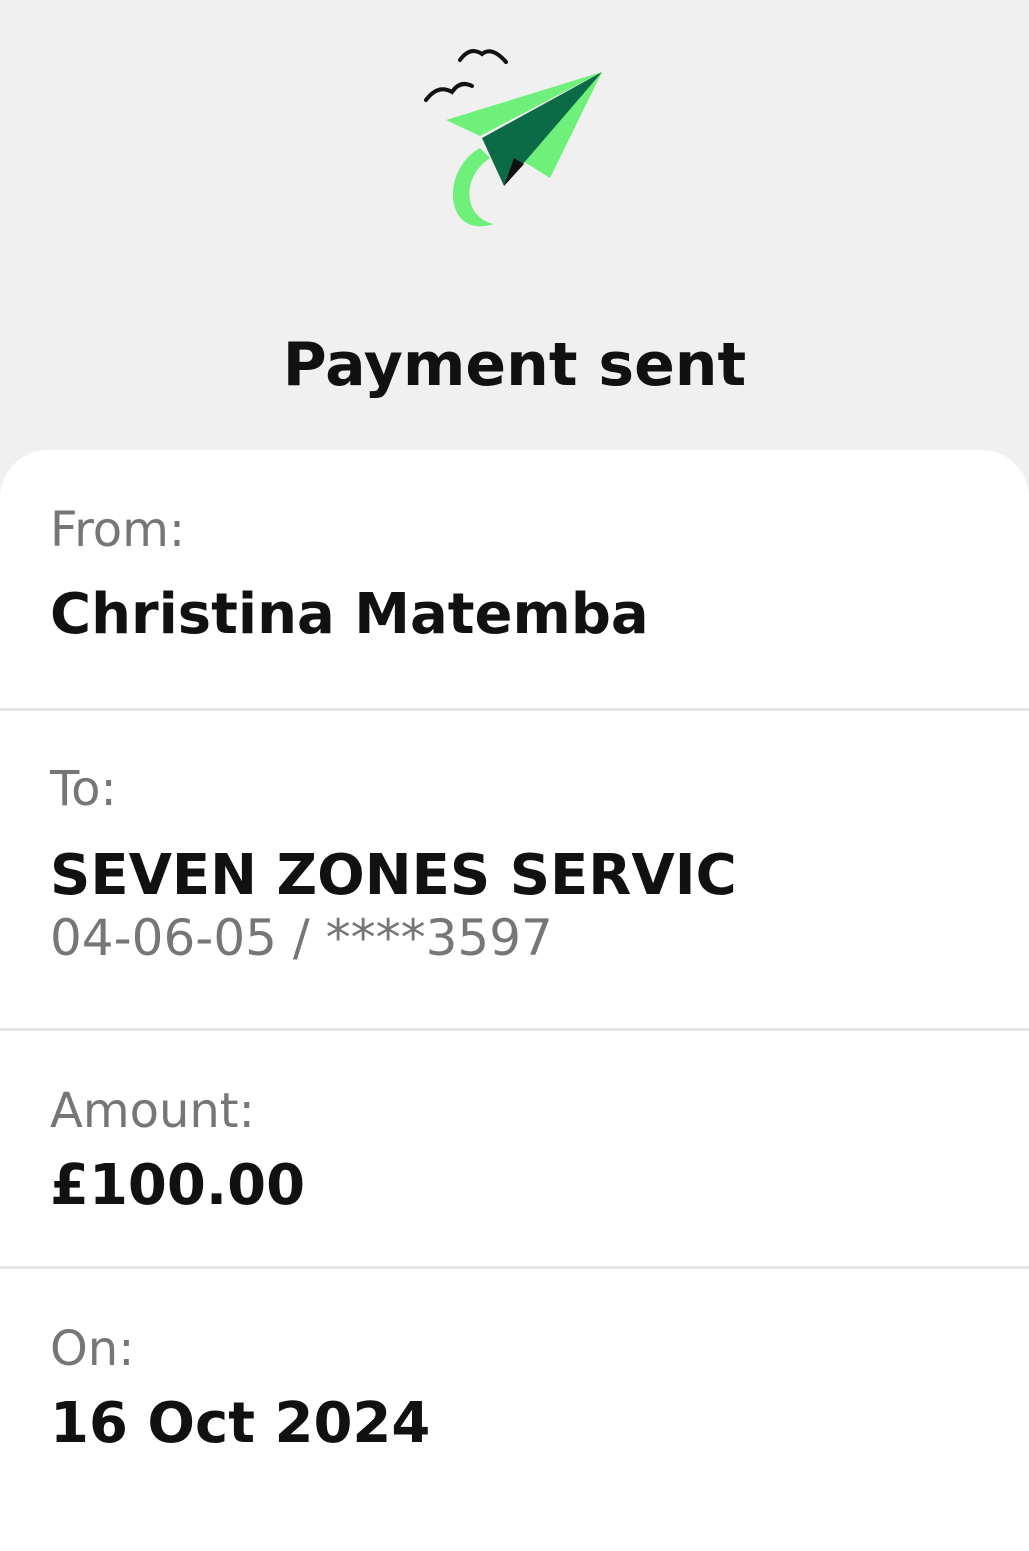 Image resolution: width=1029 pixels, height=1551 pixels. Describe the element at coordinates (393, 875) in the screenshot. I see `to-value: SEVEN ZONES SERVIC` at that location.